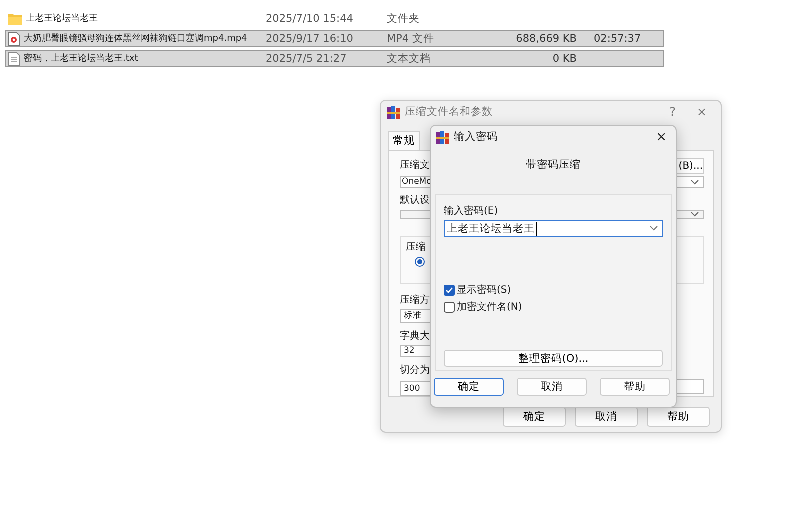 This screenshot has height=507, width=800. Describe the element at coordinates (410, 38) in the screenshot. I see `file-type: MP4 文件` at that location.